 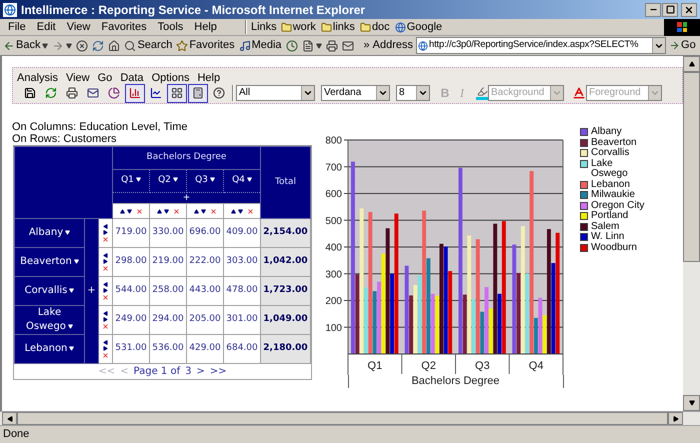 I want to click on menu-item: Go, so click(x=105, y=77).